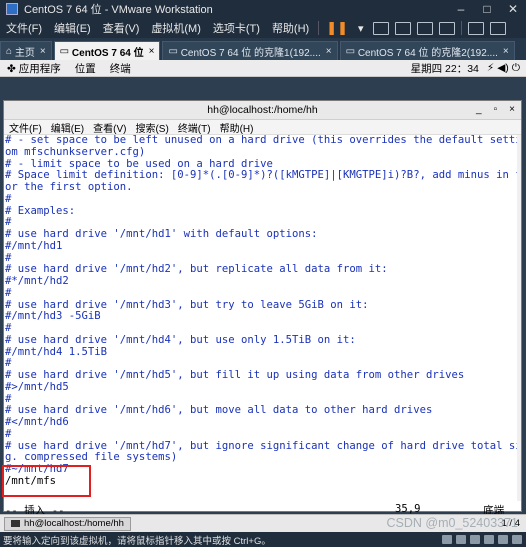 The height and width of the screenshot is (547, 526). Describe the element at coordinates (479, 109) in the screenshot. I see `minimize-icon: _` at that location.